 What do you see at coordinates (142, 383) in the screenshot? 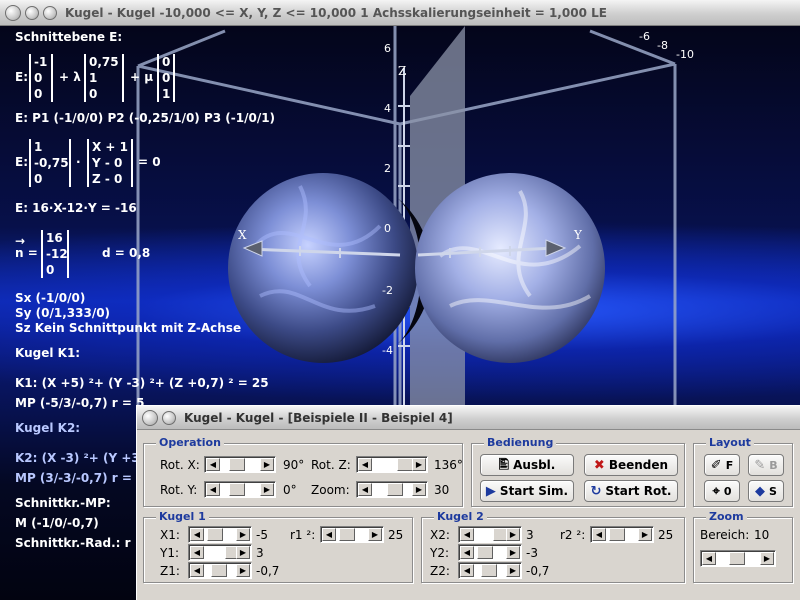
I see `k1-equation: K1: (X +5) ²+ (Y -3) ²+ (Z +0,7) ² = 25` at bounding box center [142, 383].